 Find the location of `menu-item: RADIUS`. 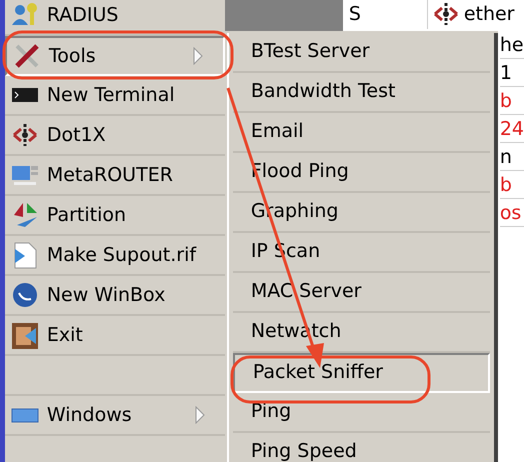

menu-item: RADIUS is located at coordinates (114, 18).